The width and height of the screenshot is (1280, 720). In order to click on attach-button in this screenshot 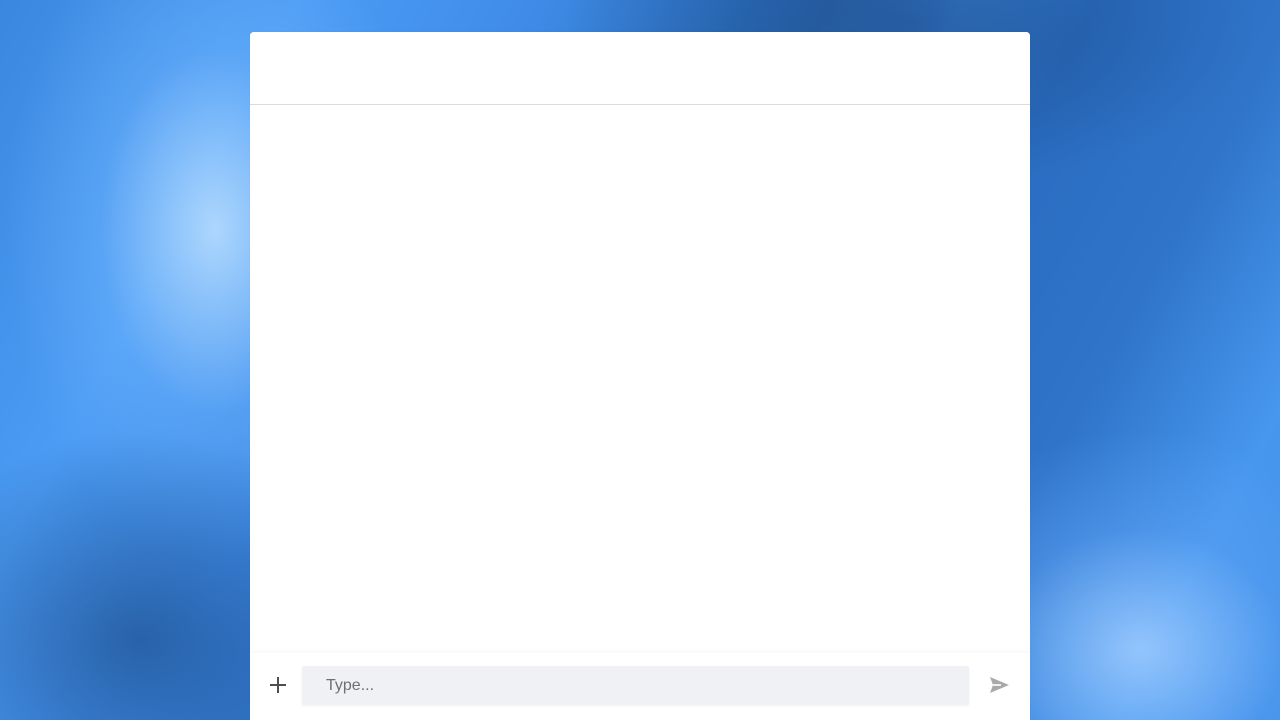, I will do `click(278, 685)`.